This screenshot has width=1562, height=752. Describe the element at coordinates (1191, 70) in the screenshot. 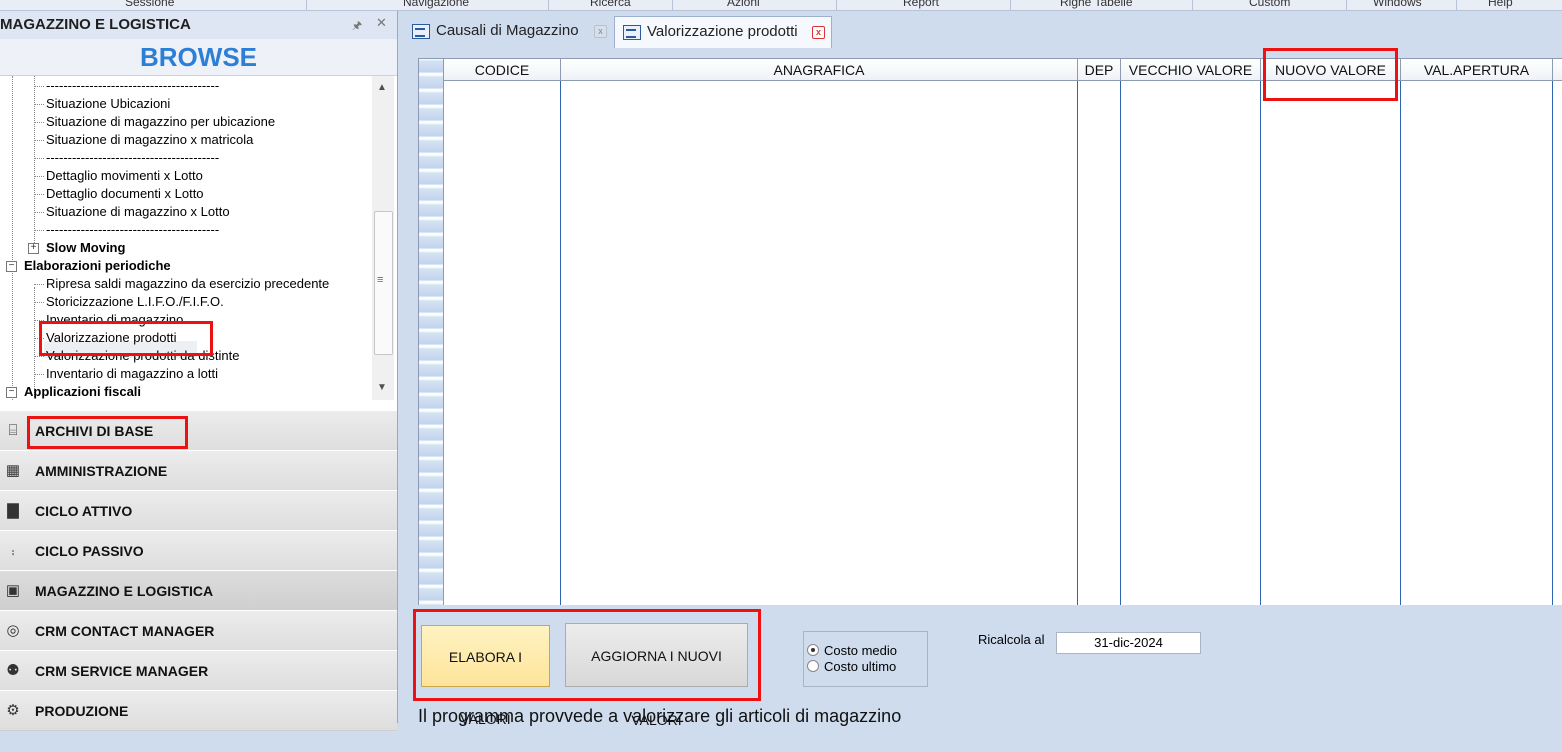

I see `col-header-vecchio-valore: VECCHIO VALORE` at that location.